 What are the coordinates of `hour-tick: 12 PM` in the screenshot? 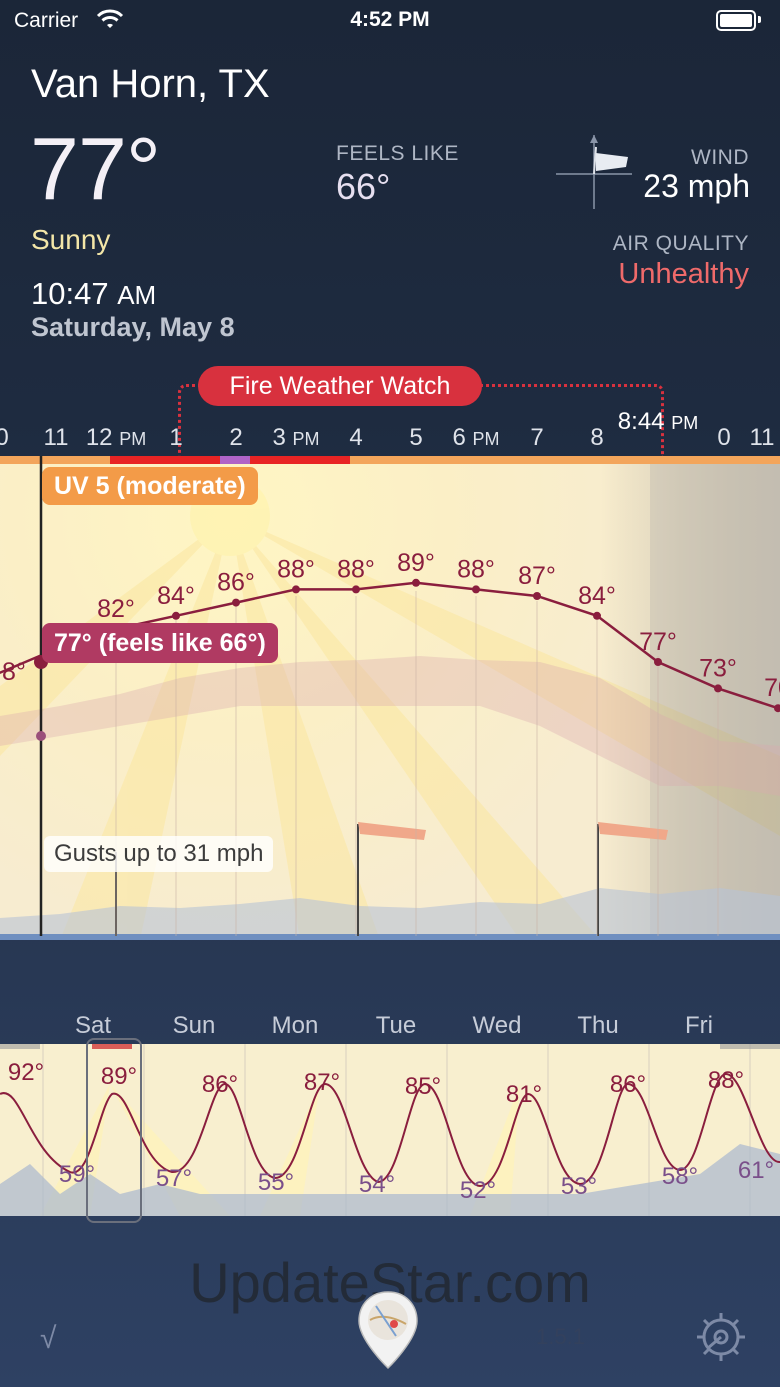 It's located at (116, 437).